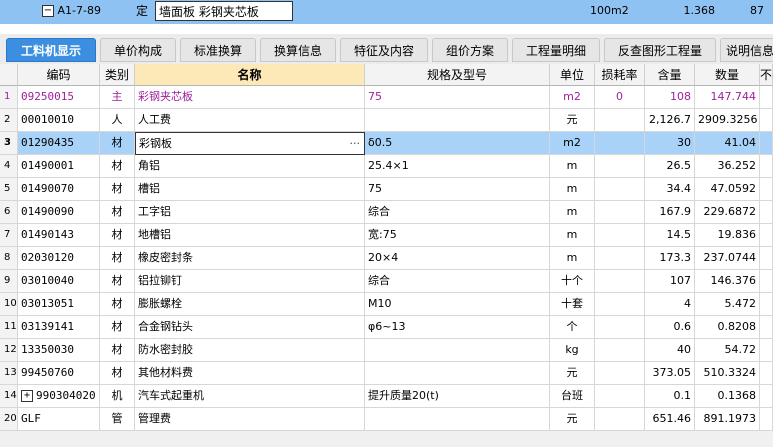  What do you see at coordinates (457, 396) in the screenshot?
I see `spec-cell: 提升质量20(t)` at bounding box center [457, 396].